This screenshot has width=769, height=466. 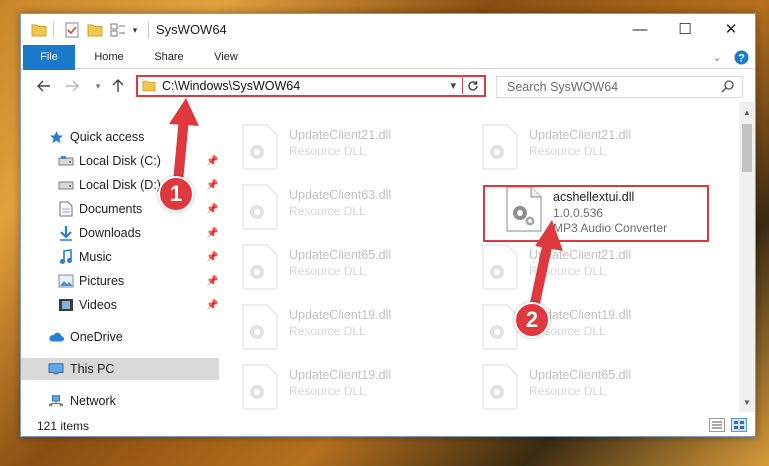 What do you see at coordinates (619, 87) in the screenshot?
I see `search-input: Search SysWOW64` at bounding box center [619, 87].